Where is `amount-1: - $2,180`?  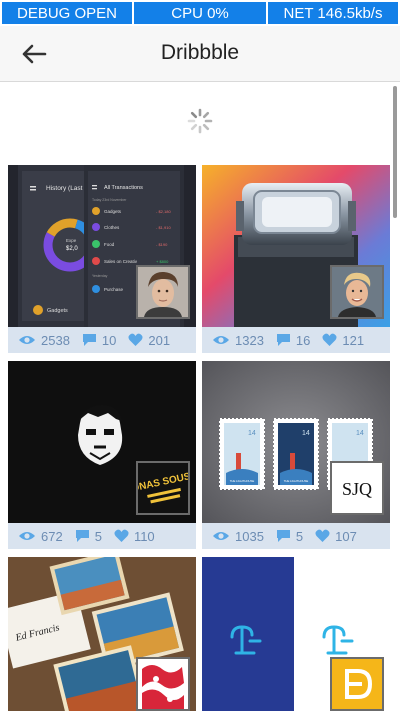 amount-1: - $2,180 is located at coordinates (163, 211).